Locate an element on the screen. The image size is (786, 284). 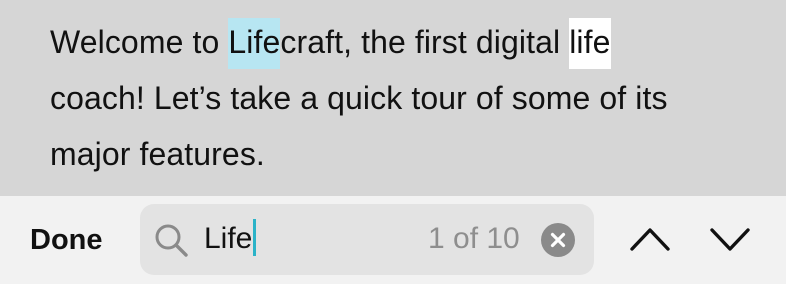
text-caret is located at coordinates (255, 237).